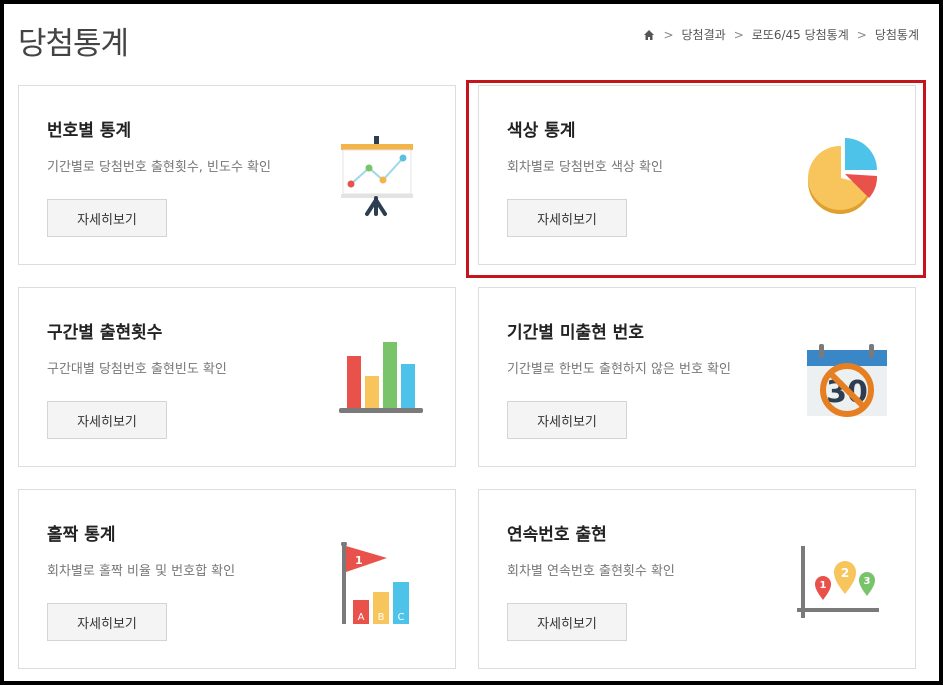  What do you see at coordinates (381, 377) in the screenshot?
I see `bar-chart-icon` at bounding box center [381, 377].